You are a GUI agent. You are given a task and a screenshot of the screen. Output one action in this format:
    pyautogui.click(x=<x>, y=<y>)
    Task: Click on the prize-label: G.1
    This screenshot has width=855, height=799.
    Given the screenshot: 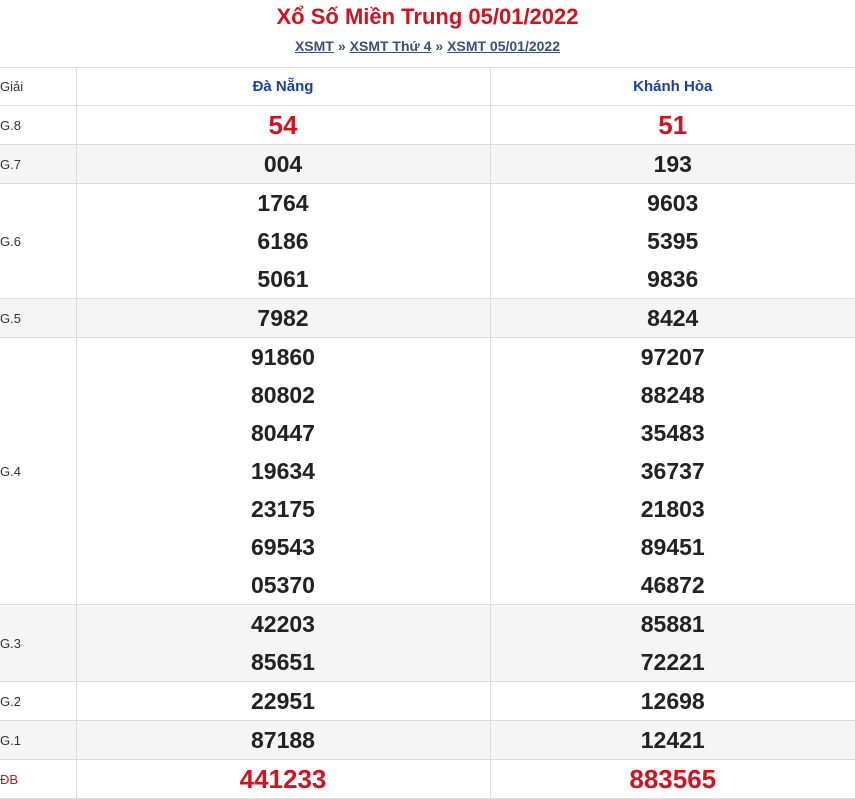 What is the action you would take?
    pyautogui.click(x=38, y=740)
    